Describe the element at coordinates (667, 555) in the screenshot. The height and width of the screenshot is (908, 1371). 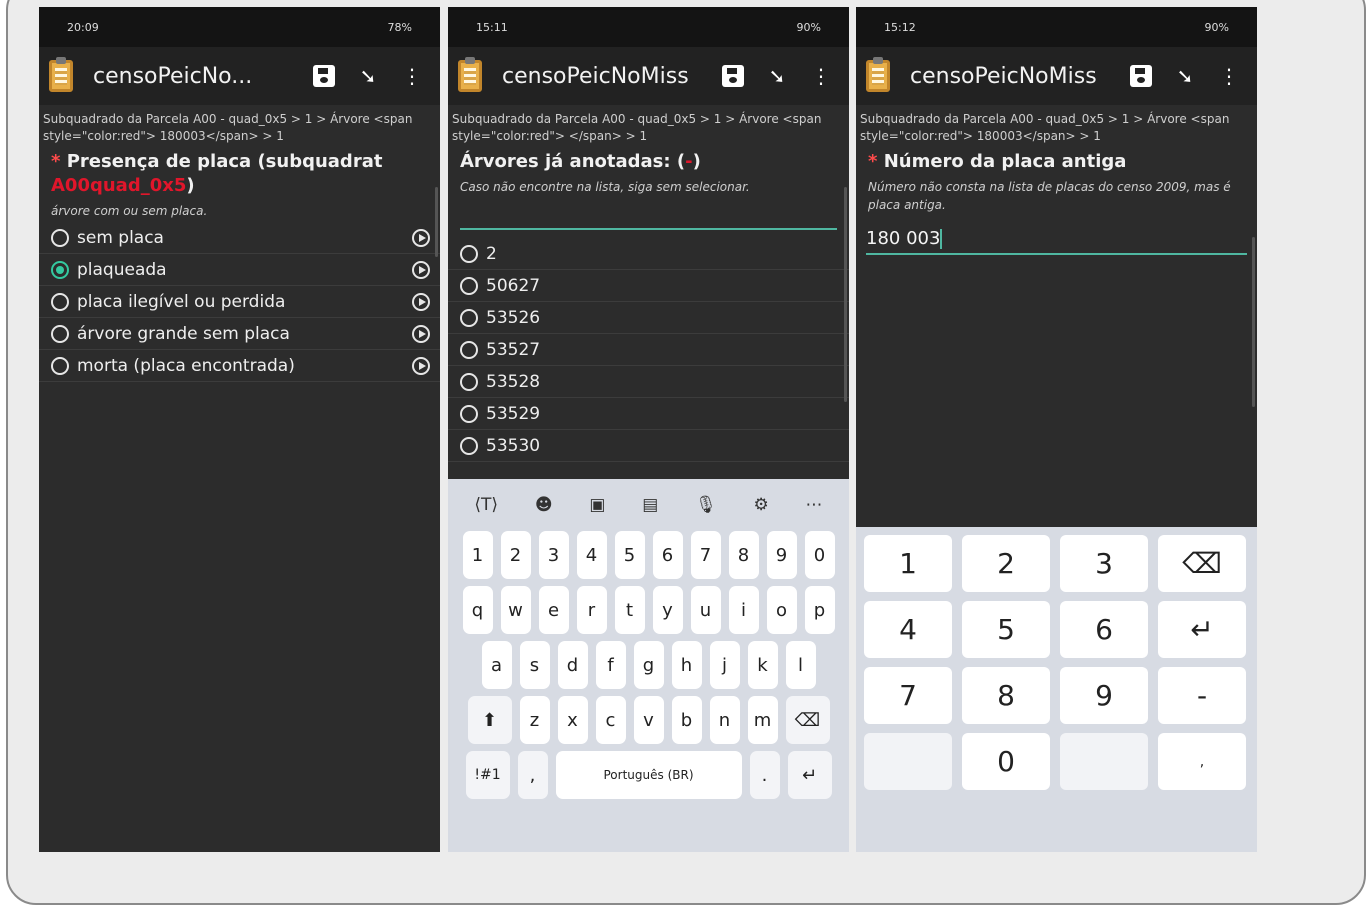
I see `key-6: 6` at that location.